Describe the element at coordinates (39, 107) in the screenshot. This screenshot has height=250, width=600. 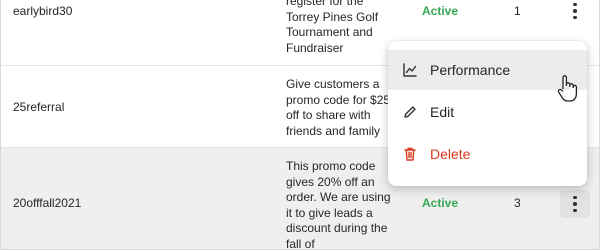
I see `promo-code: 25referral` at that location.